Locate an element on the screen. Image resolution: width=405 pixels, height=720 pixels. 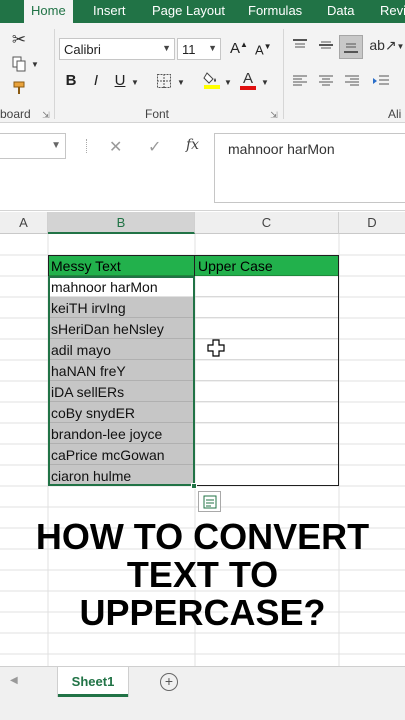
copy-dropdown-icon: ▼ is located at coordinates (35, 64).